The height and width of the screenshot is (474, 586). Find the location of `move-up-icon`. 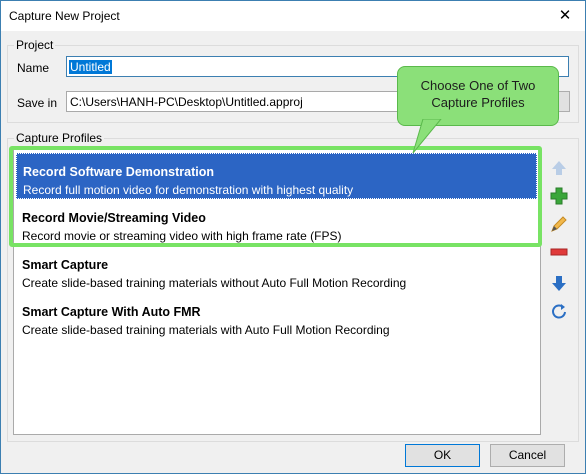

move-up-icon is located at coordinates (559, 168).